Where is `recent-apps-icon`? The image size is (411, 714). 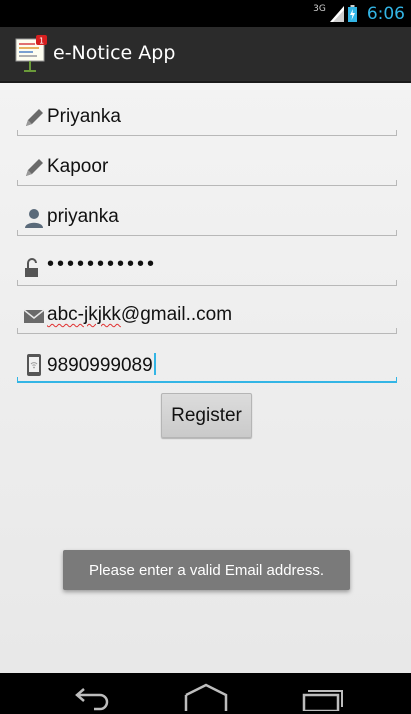 recent-apps-icon is located at coordinates (322, 696).